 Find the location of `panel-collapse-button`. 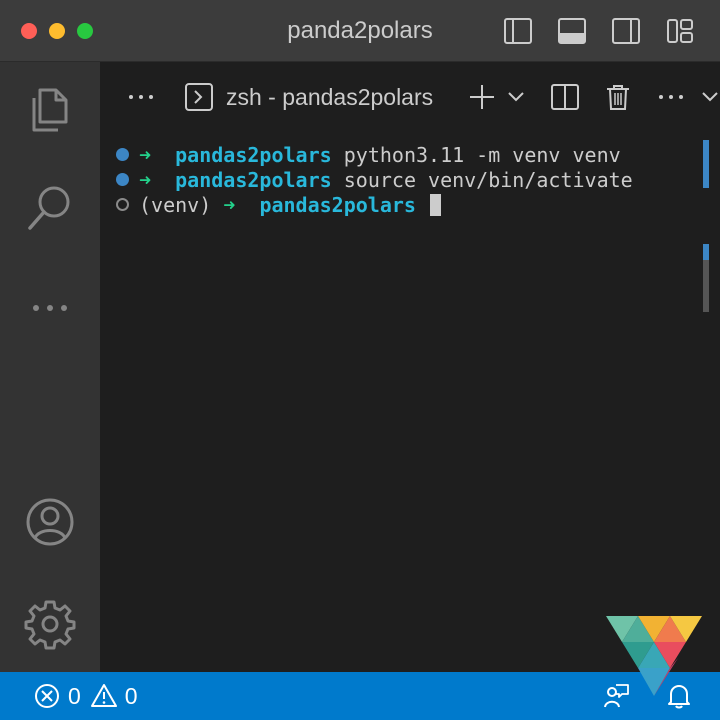

panel-collapse-button is located at coordinates (710, 97).